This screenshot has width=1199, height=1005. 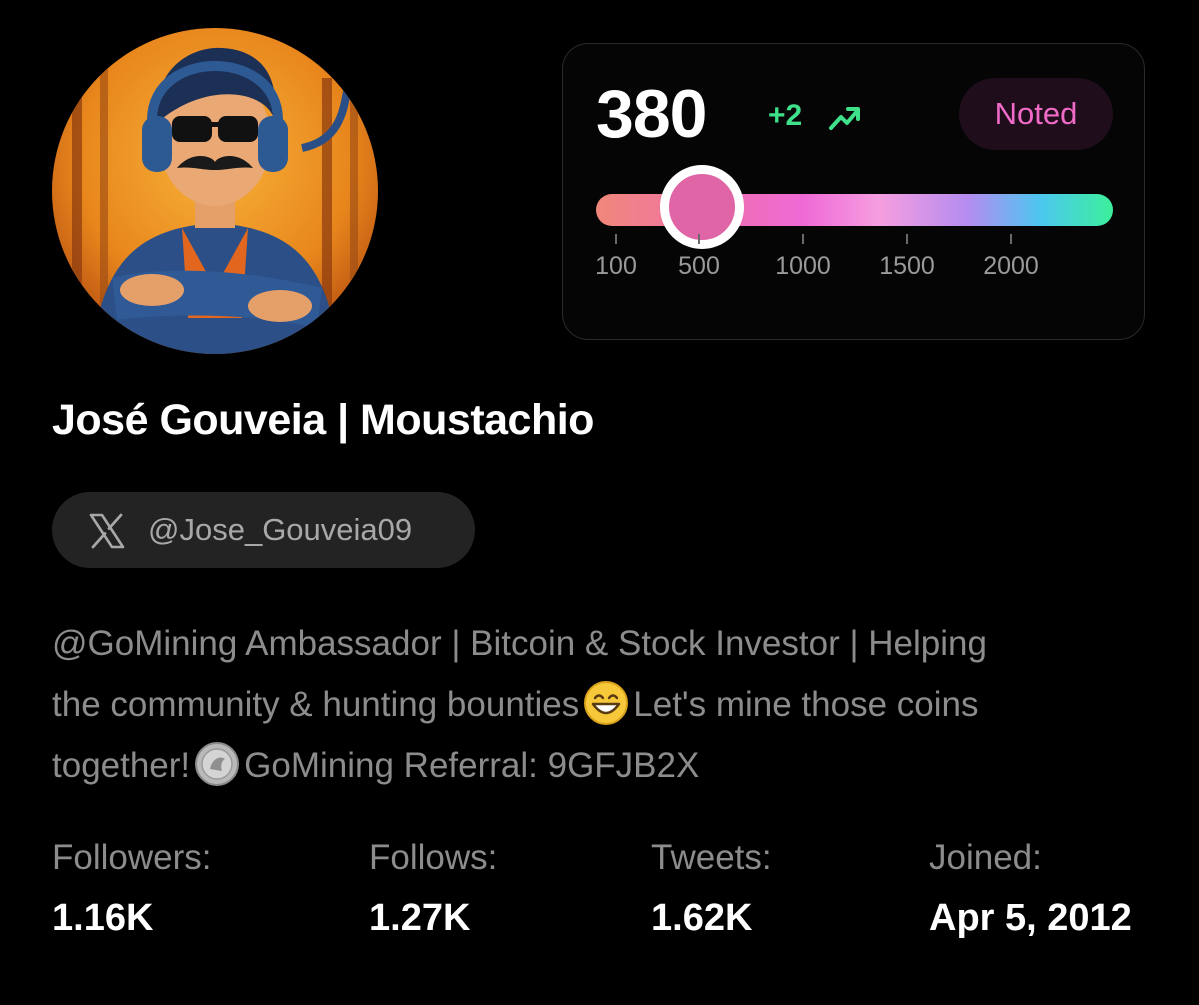 What do you see at coordinates (323, 420) in the screenshot?
I see `display-name: José Gouveia | Moustachio` at bounding box center [323, 420].